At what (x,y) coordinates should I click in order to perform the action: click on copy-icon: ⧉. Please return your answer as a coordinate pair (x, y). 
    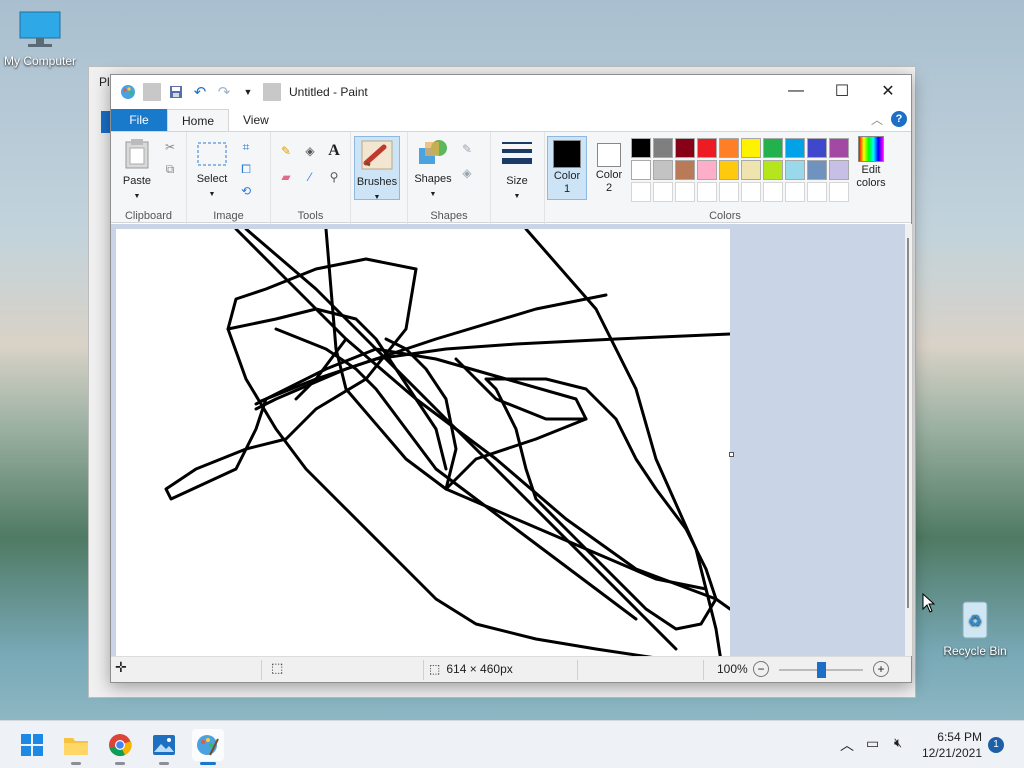
    Looking at the image, I should click on (170, 169).